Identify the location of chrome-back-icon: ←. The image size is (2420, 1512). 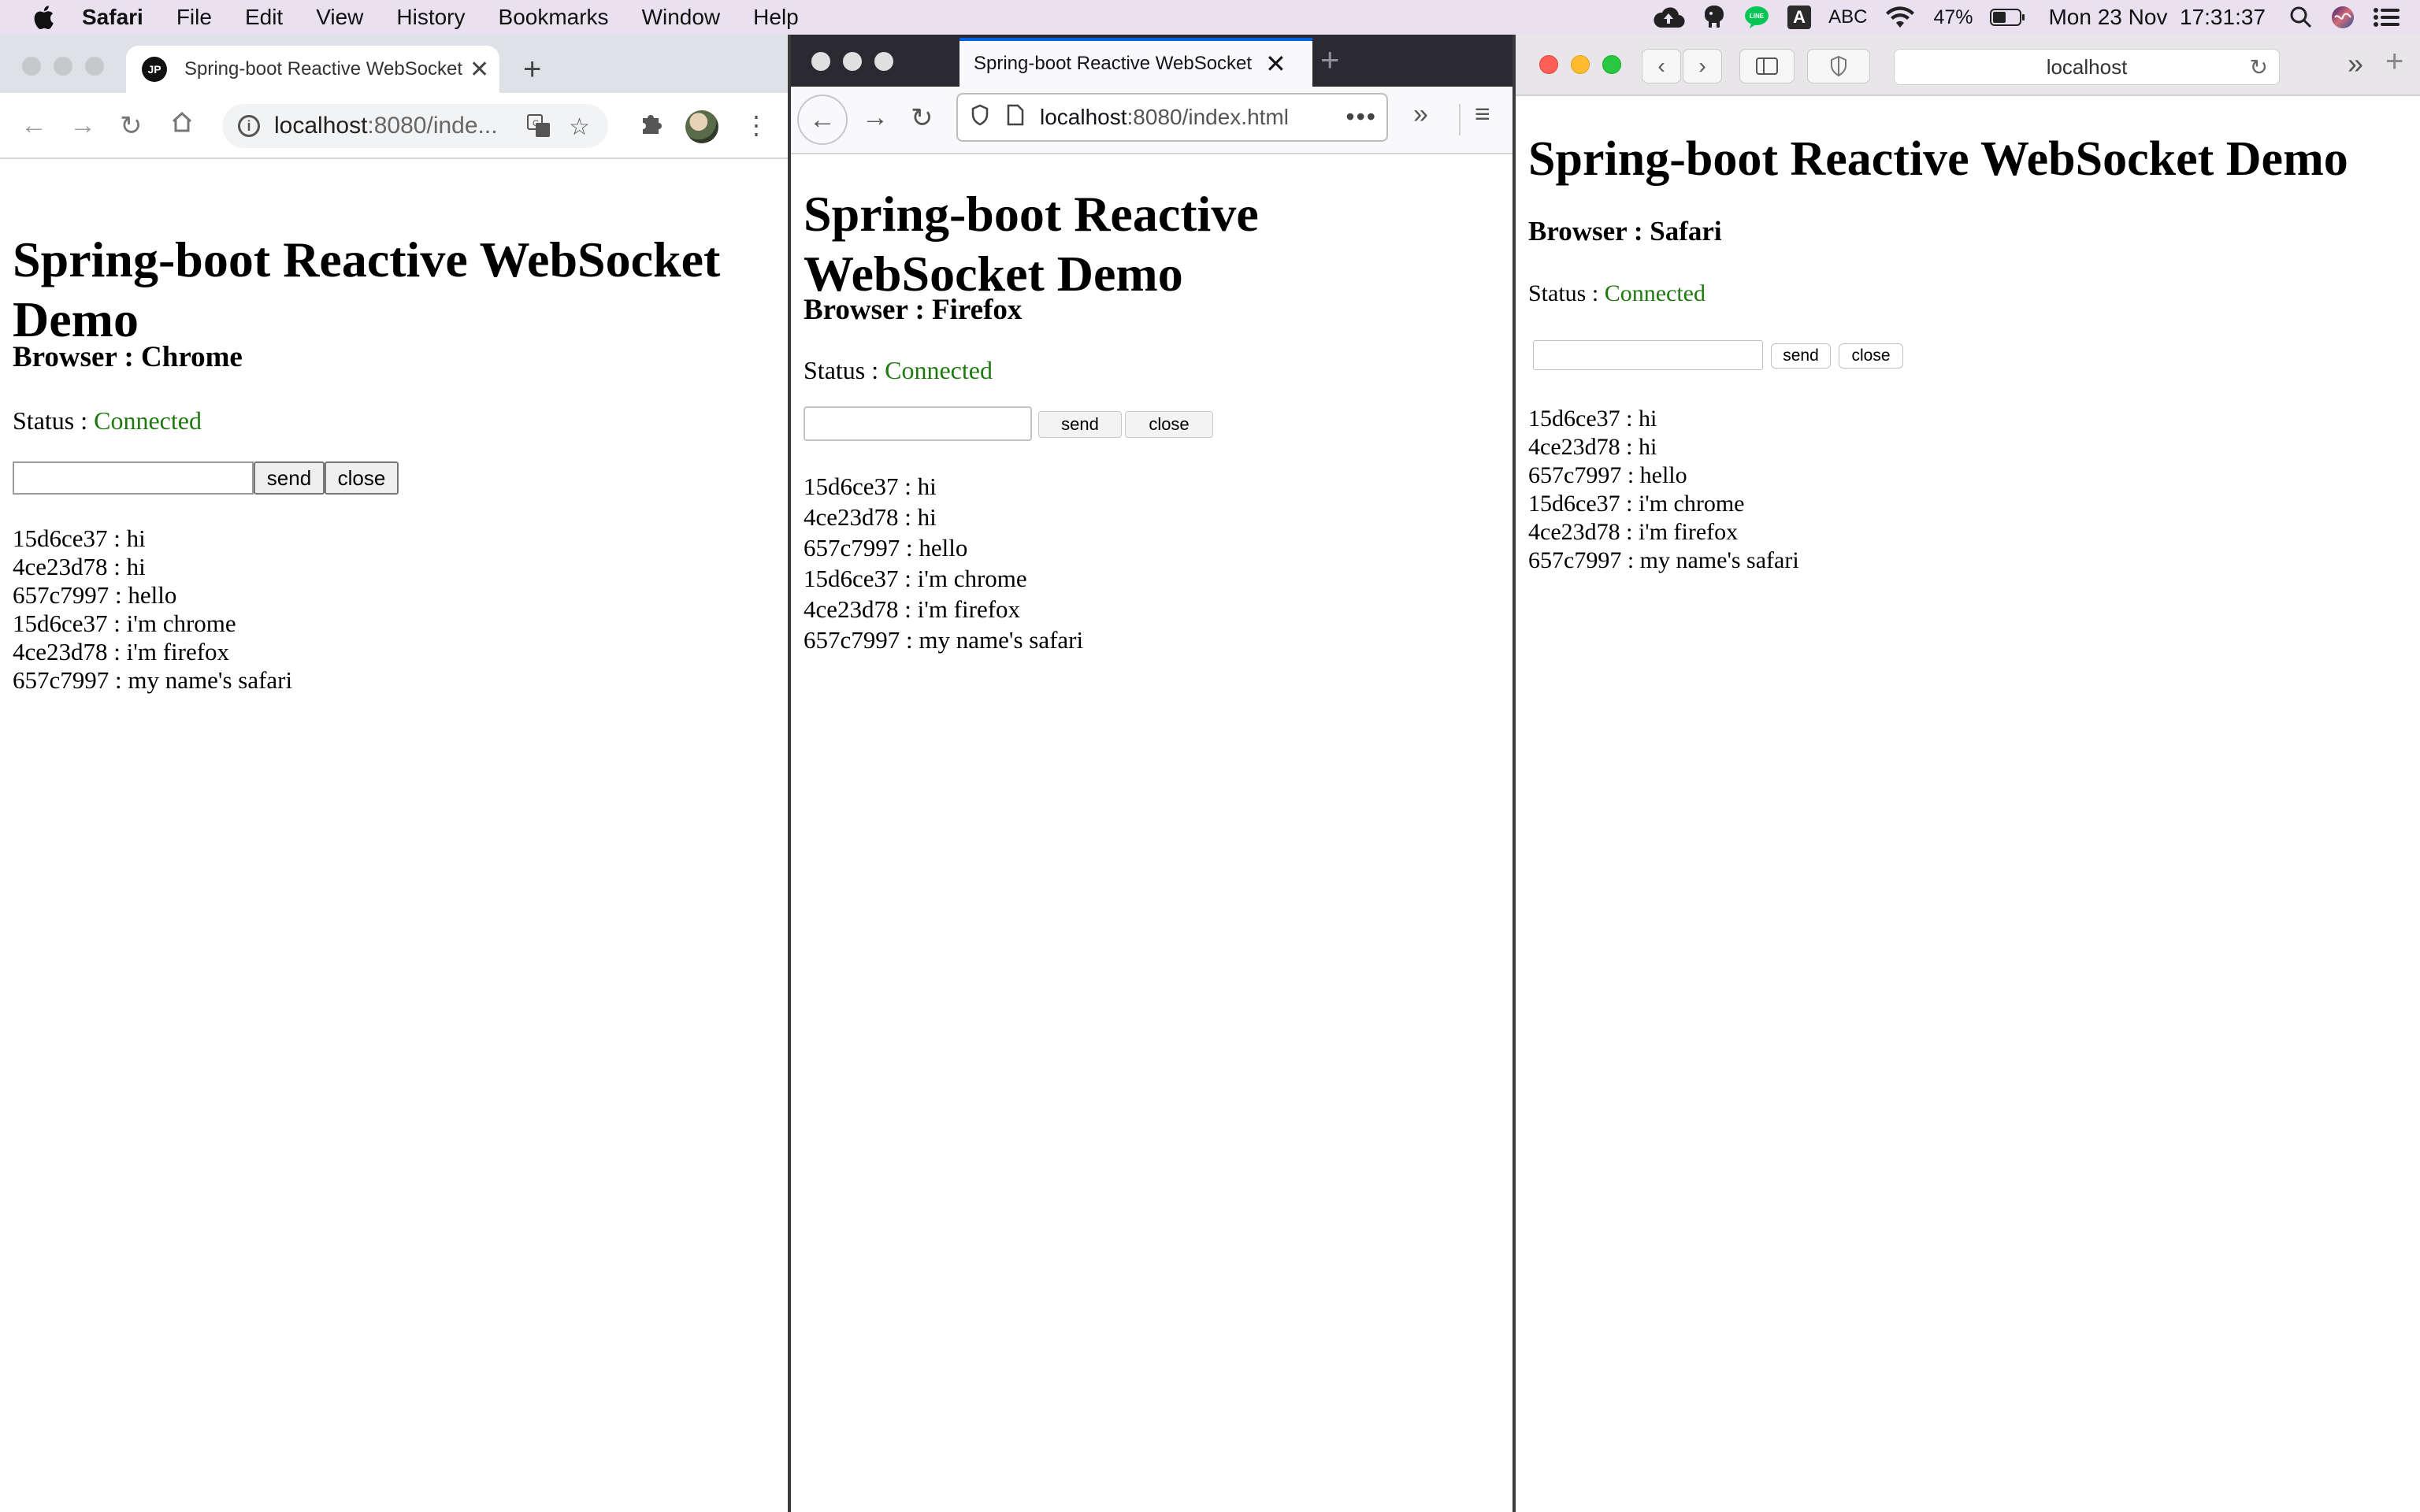
(33, 125).